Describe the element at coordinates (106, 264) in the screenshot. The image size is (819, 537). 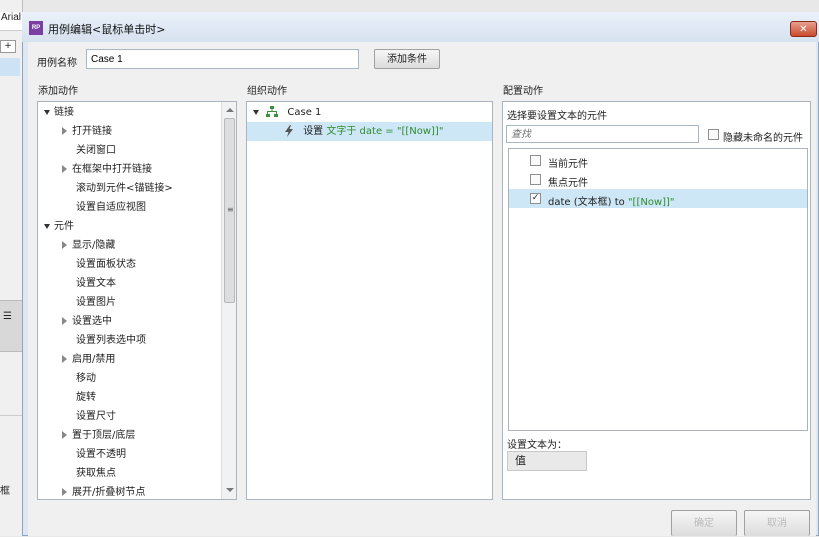
I see `tree-item: 设置面板状态` at that location.